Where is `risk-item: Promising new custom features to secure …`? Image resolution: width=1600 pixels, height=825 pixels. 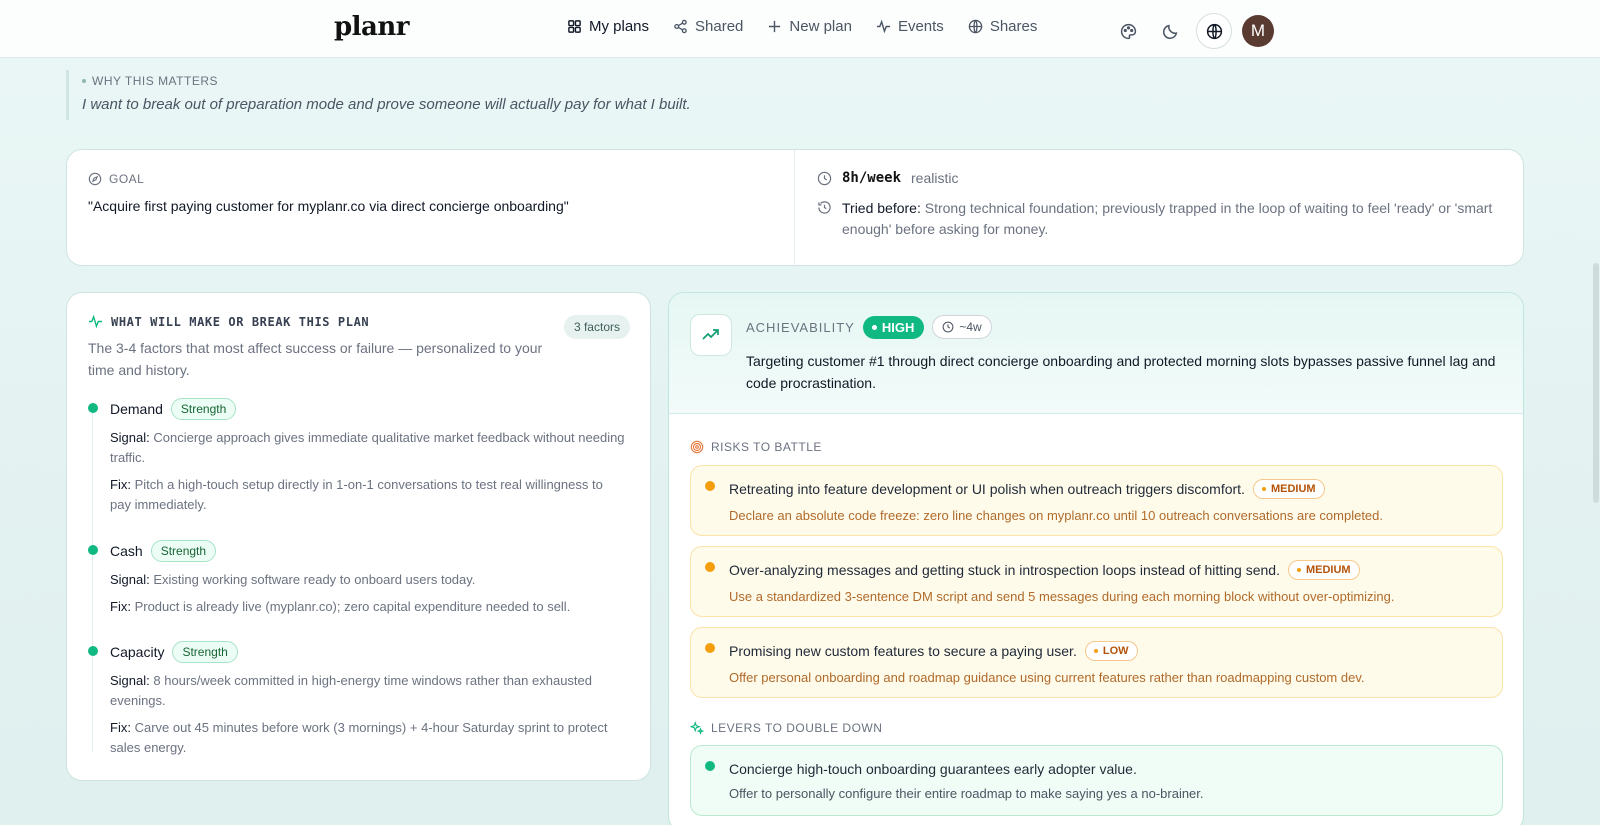 risk-item: Promising new custom features to secure … is located at coordinates (1096, 662).